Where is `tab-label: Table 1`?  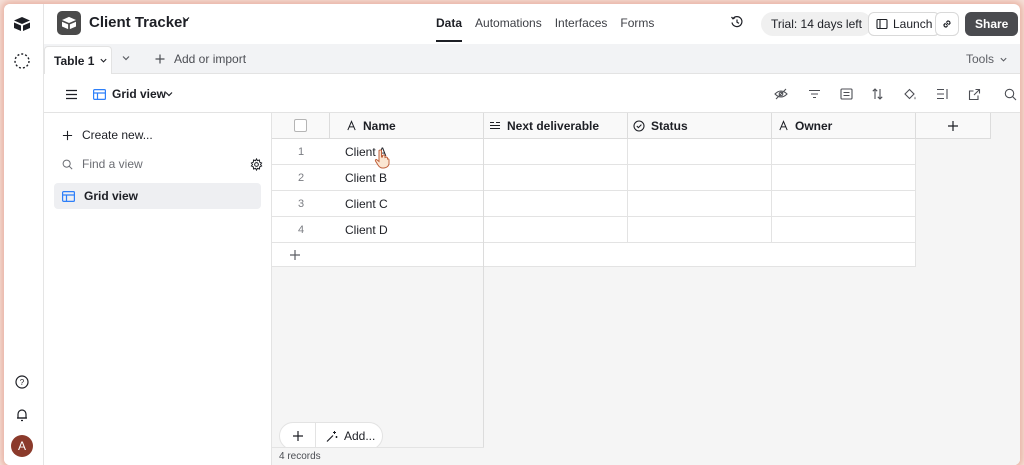 tab-label: Table 1 is located at coordinates (74, 60).